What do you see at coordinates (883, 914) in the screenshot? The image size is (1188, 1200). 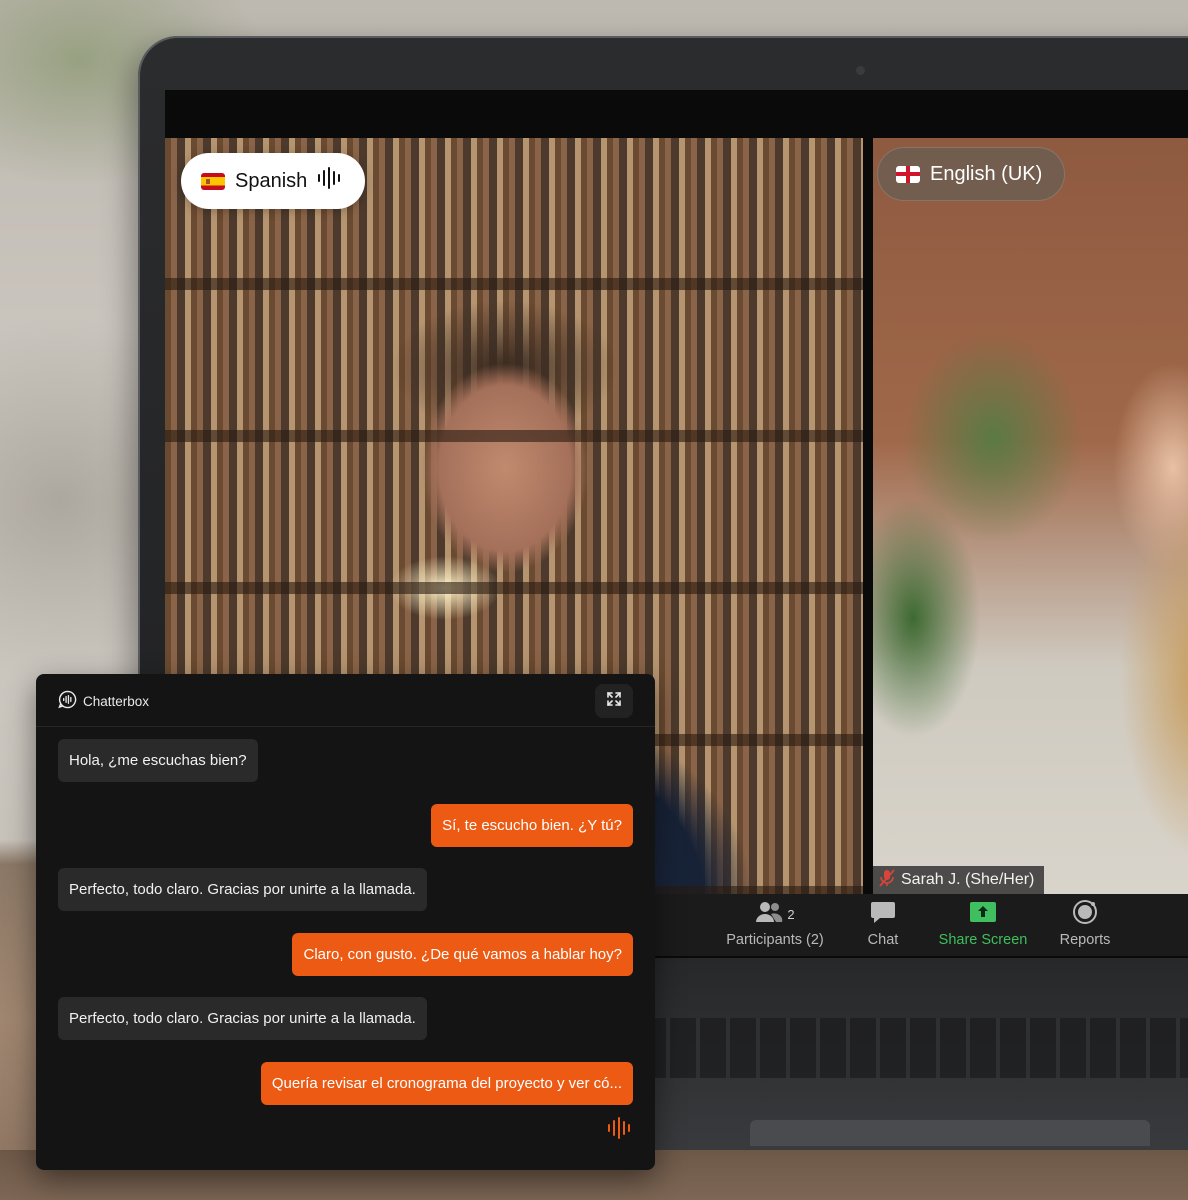 I see `chat-bubble-icon` at bounding box center [883, 914].